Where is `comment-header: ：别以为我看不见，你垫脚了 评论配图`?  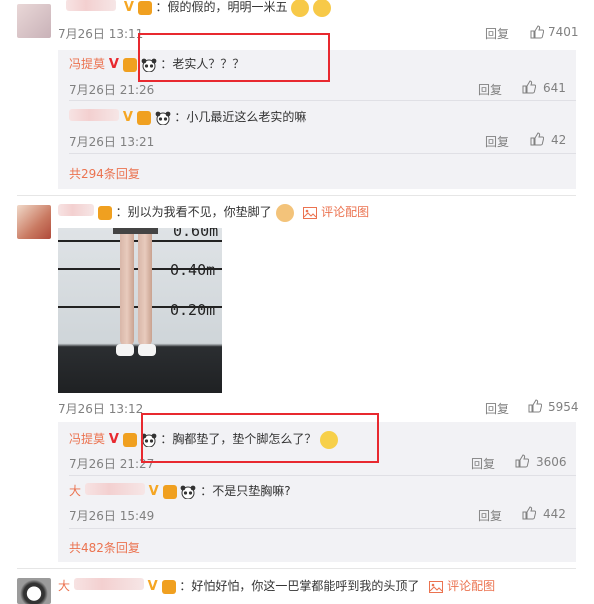
comment-header: ：别以为我看不见，你垫脚了 评论配图 is located at coordinates (213, 212).